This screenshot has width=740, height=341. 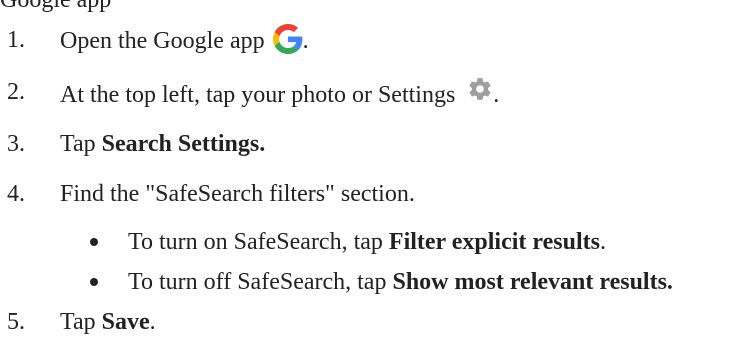 I want to click on intro-partial-text: Google app, so click(x=56, y=6).